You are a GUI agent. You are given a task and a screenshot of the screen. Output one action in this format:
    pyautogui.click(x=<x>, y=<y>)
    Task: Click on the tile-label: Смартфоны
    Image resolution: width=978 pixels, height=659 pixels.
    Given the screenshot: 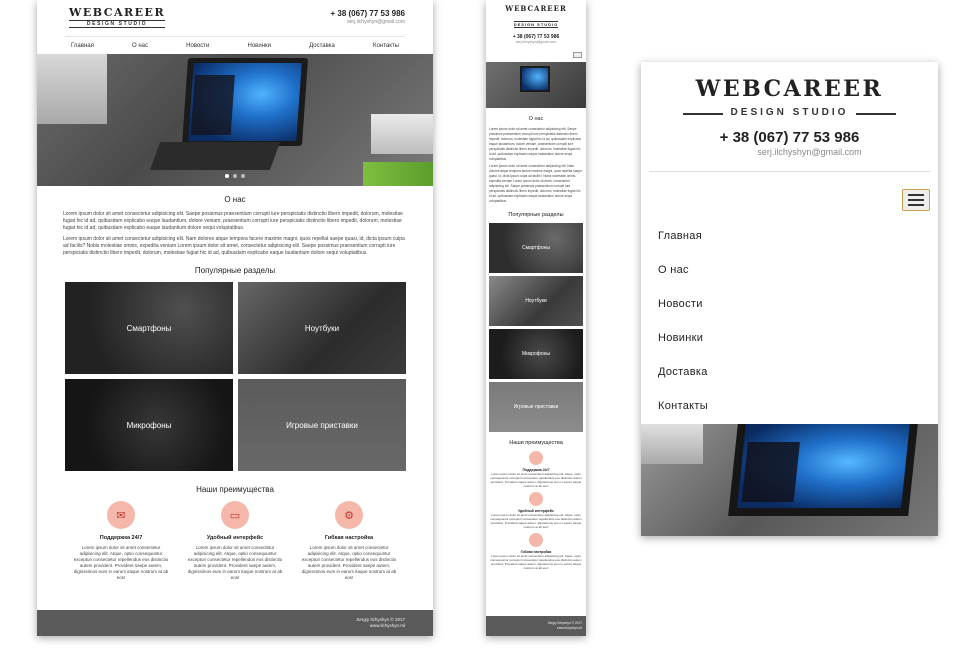 What is the action you would take?
    pyautogui.click(x=149, y=328)
    